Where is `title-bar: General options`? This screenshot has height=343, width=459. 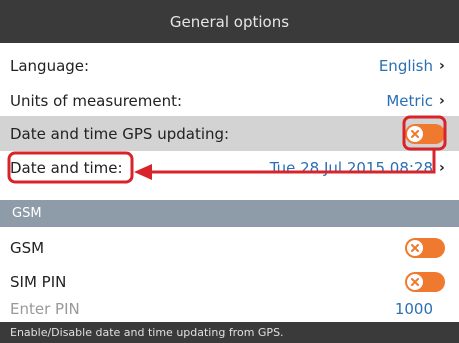
title-bar: General options is located at coordinates (229, 21).